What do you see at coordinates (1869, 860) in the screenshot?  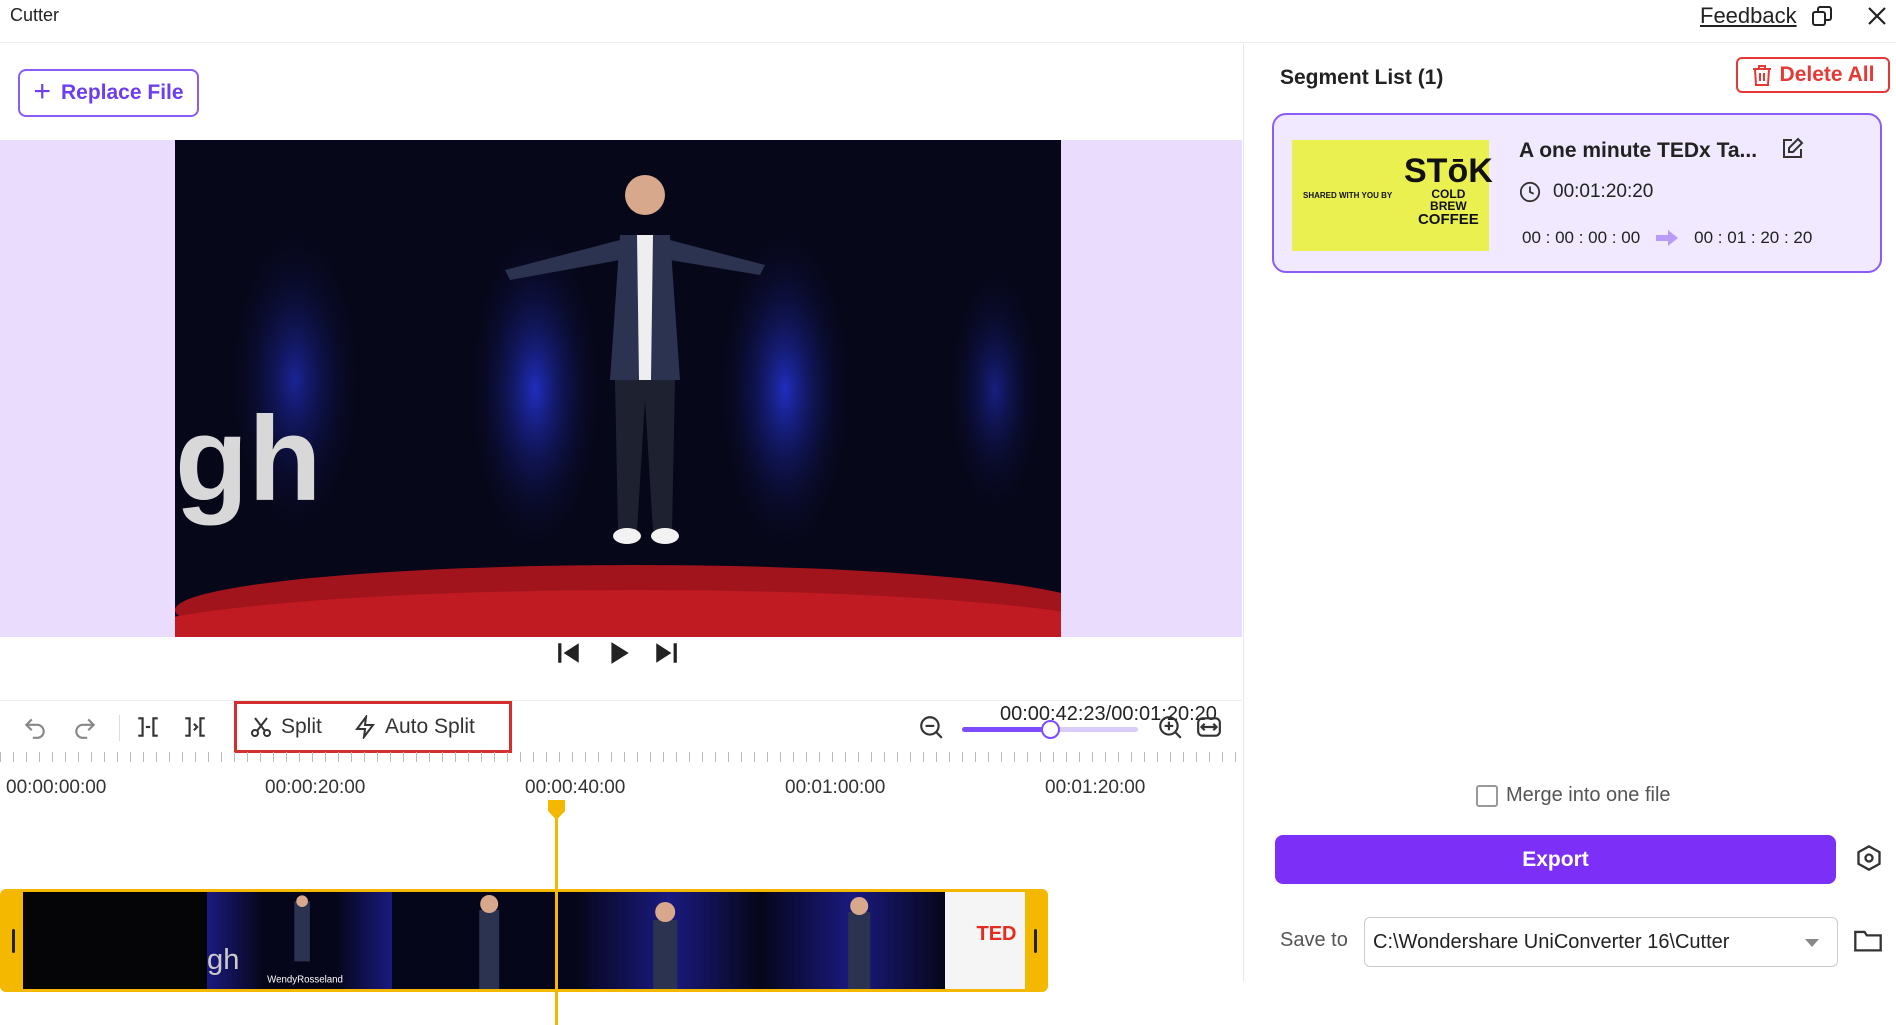 I see `settings-icon` at bounding box center [1869, 860].